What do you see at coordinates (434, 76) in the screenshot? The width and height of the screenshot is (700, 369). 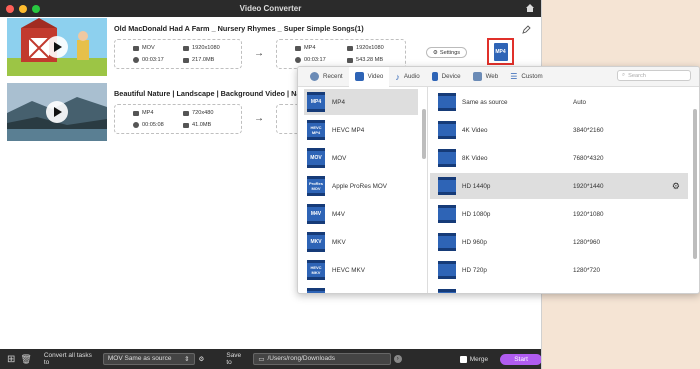 I see `phone-icon` at bounding box center [434, 76].